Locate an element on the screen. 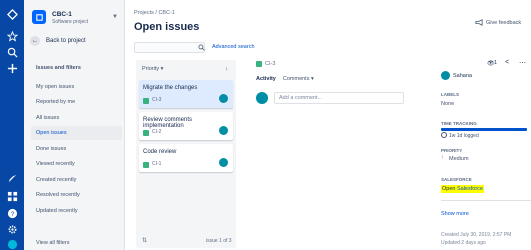 The height and width of the screenshot is (250, 531). project-name: CBC-1 is located at coordinates (62, 14).